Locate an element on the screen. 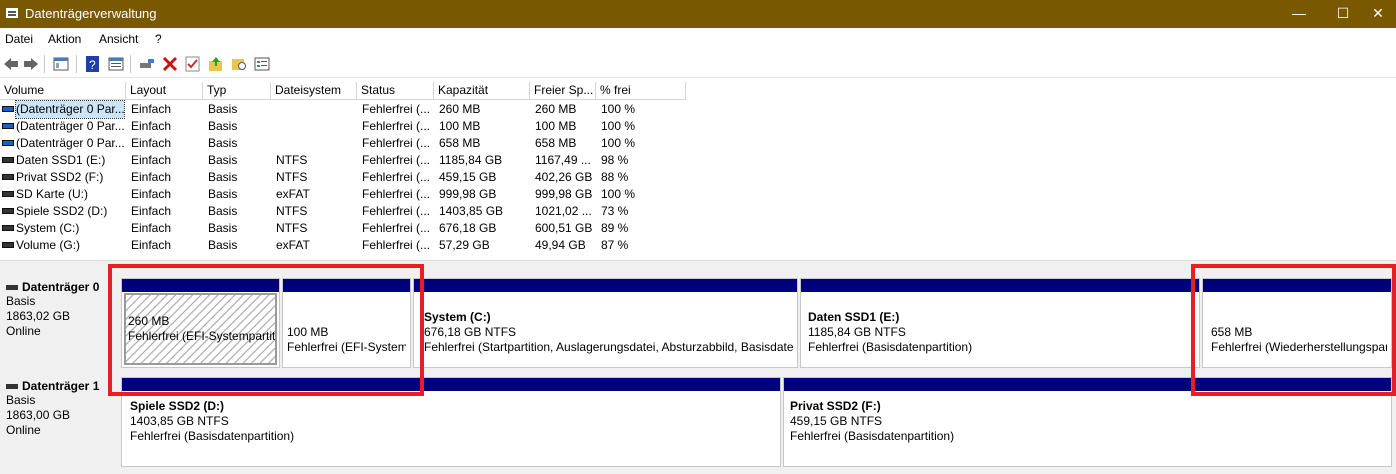  column-header-volume: Volume is located at coordinates (63, 91).